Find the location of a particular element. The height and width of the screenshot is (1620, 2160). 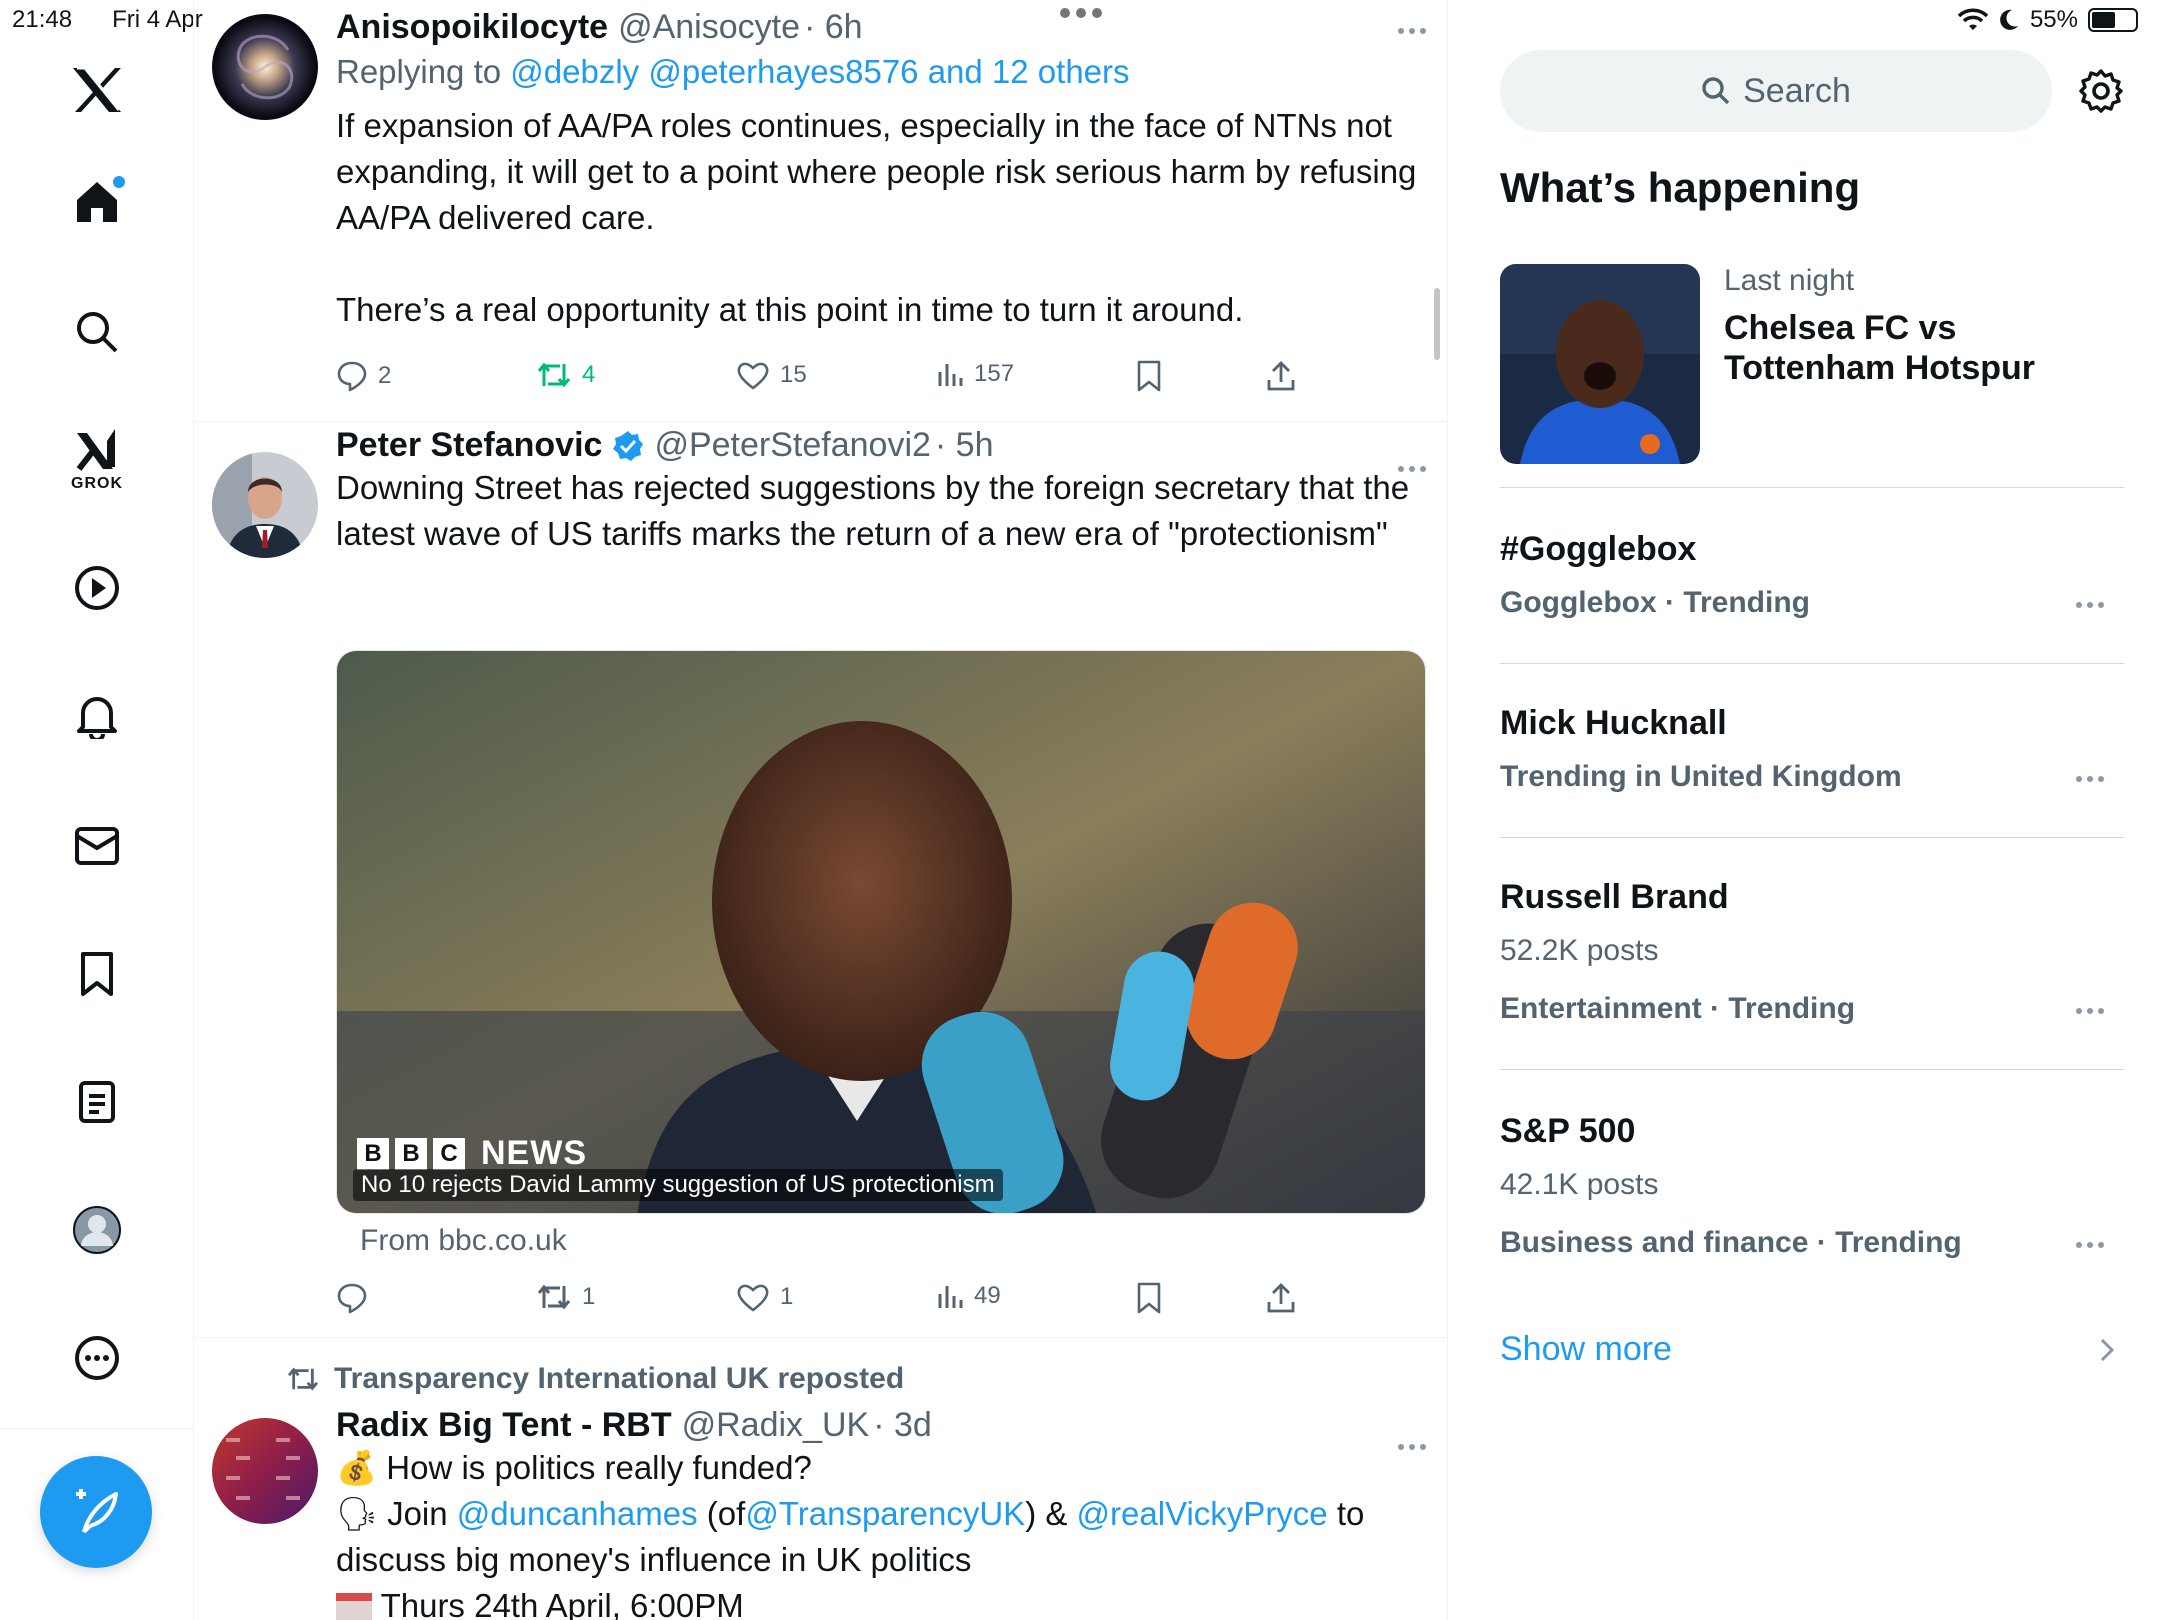

views-button: 49 is located at coordinates (968, 1296).